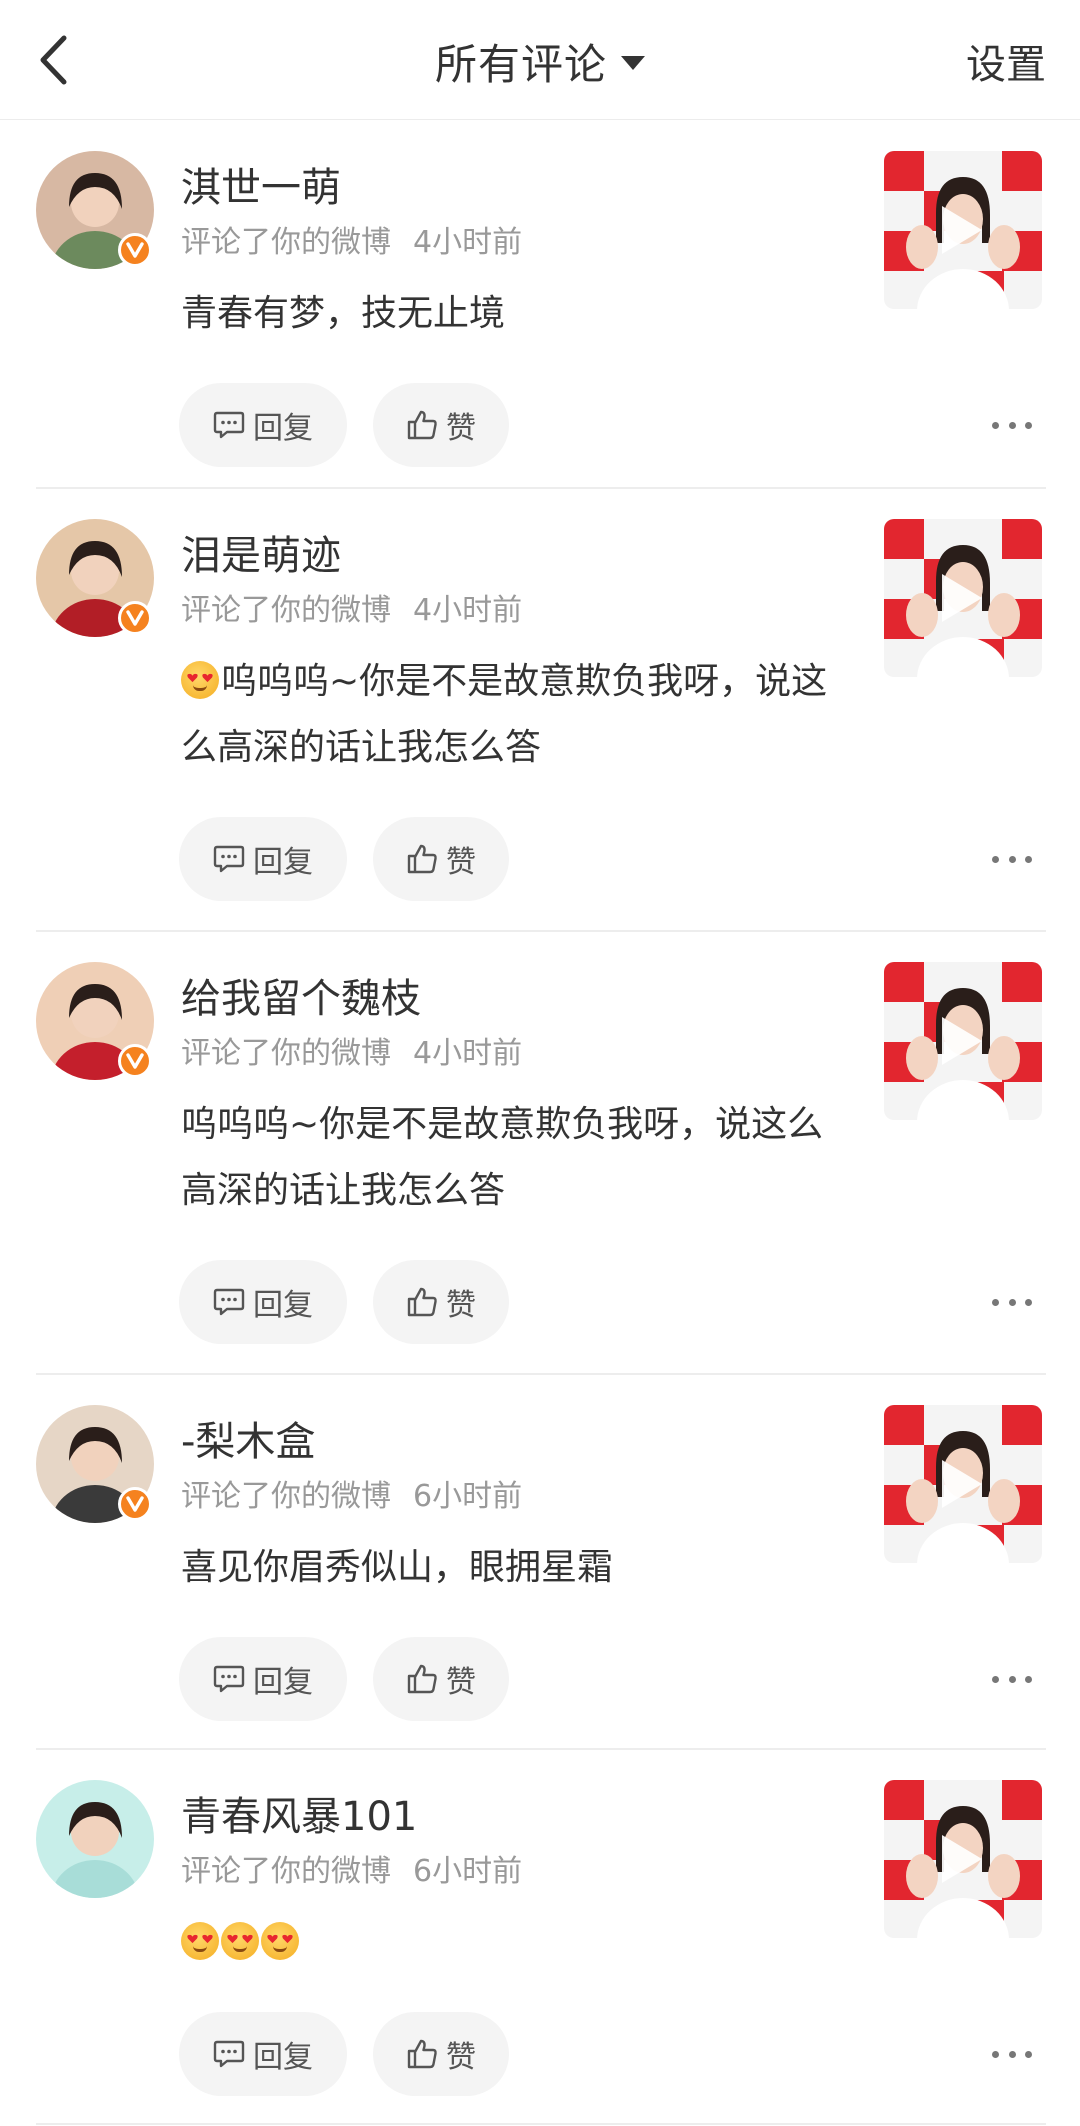 Image resolution: width=1080 pixels, height=2126 pixels. I want to click on comment-time: 6小时前, so click(468, 1496).